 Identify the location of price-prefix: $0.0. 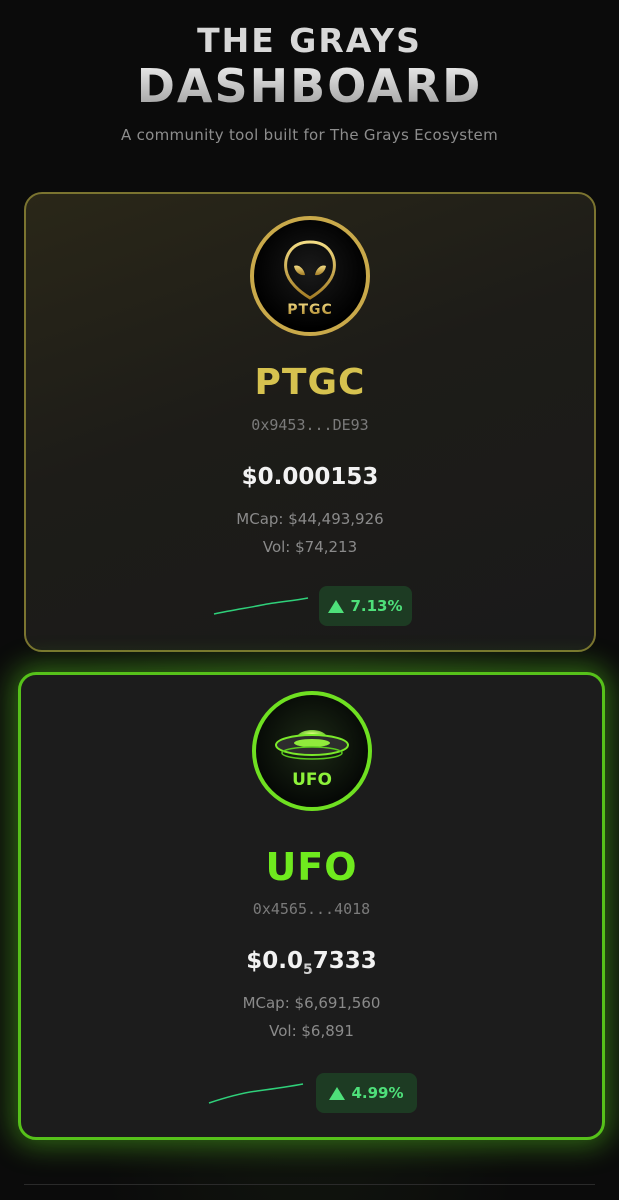
(274, 961).